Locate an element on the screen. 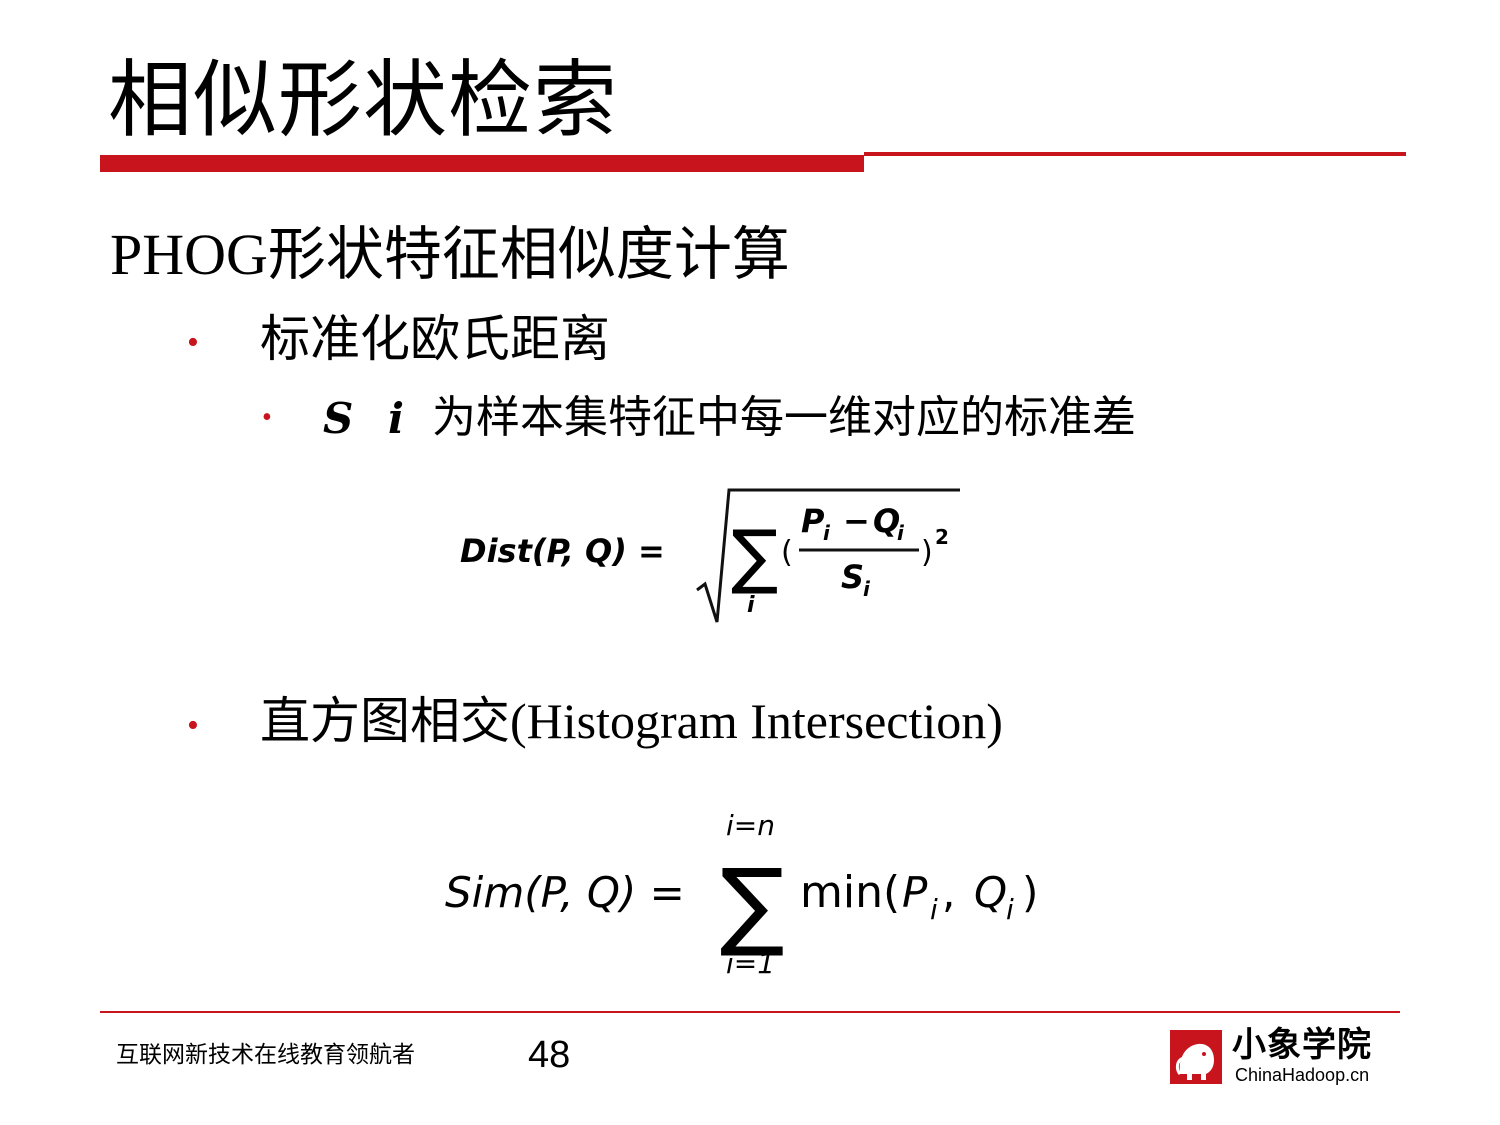 The image size is (1500, 1125). formula2-lhs: Sim(P, Q) = is located at coordinates (565, 892).